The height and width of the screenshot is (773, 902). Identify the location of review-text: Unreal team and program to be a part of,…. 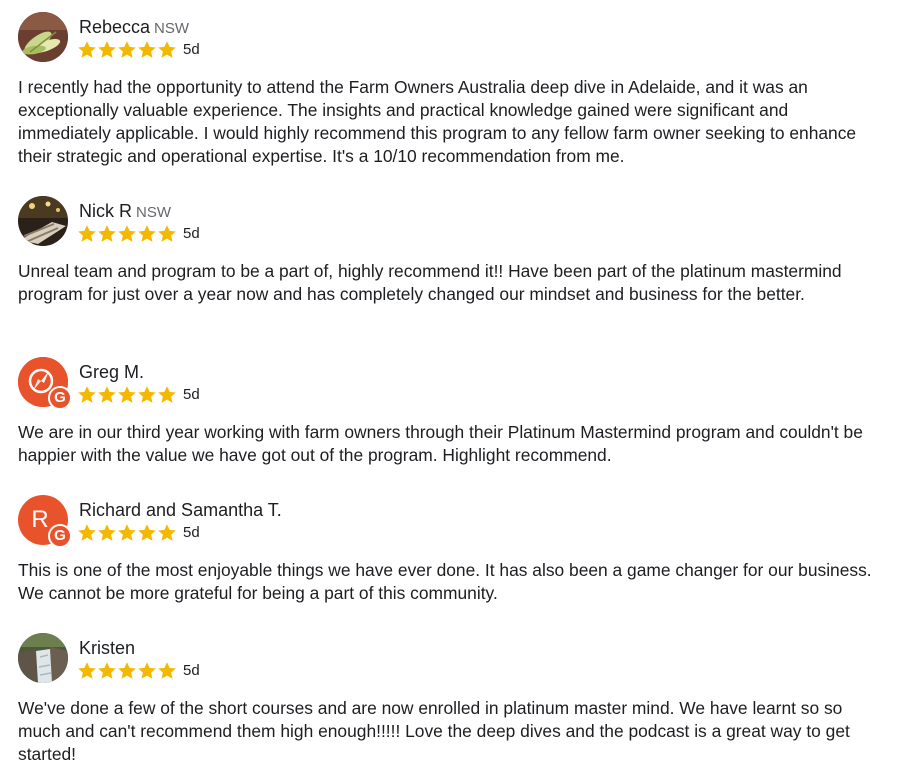
(430, 282).